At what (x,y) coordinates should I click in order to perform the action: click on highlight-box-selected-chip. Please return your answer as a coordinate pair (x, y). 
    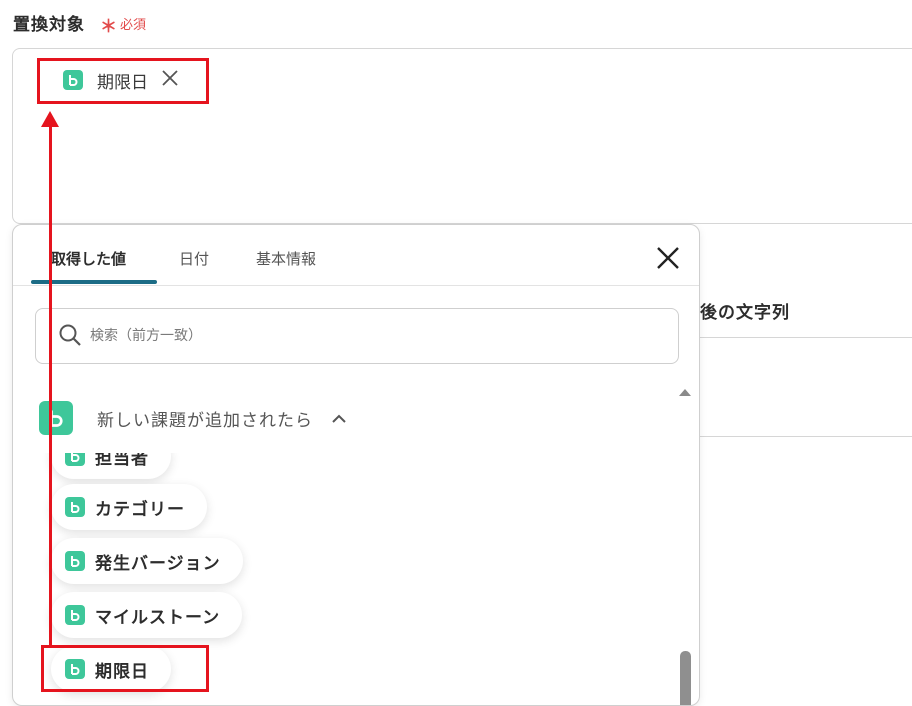
    Looking at the image, I should click on (123, 81).